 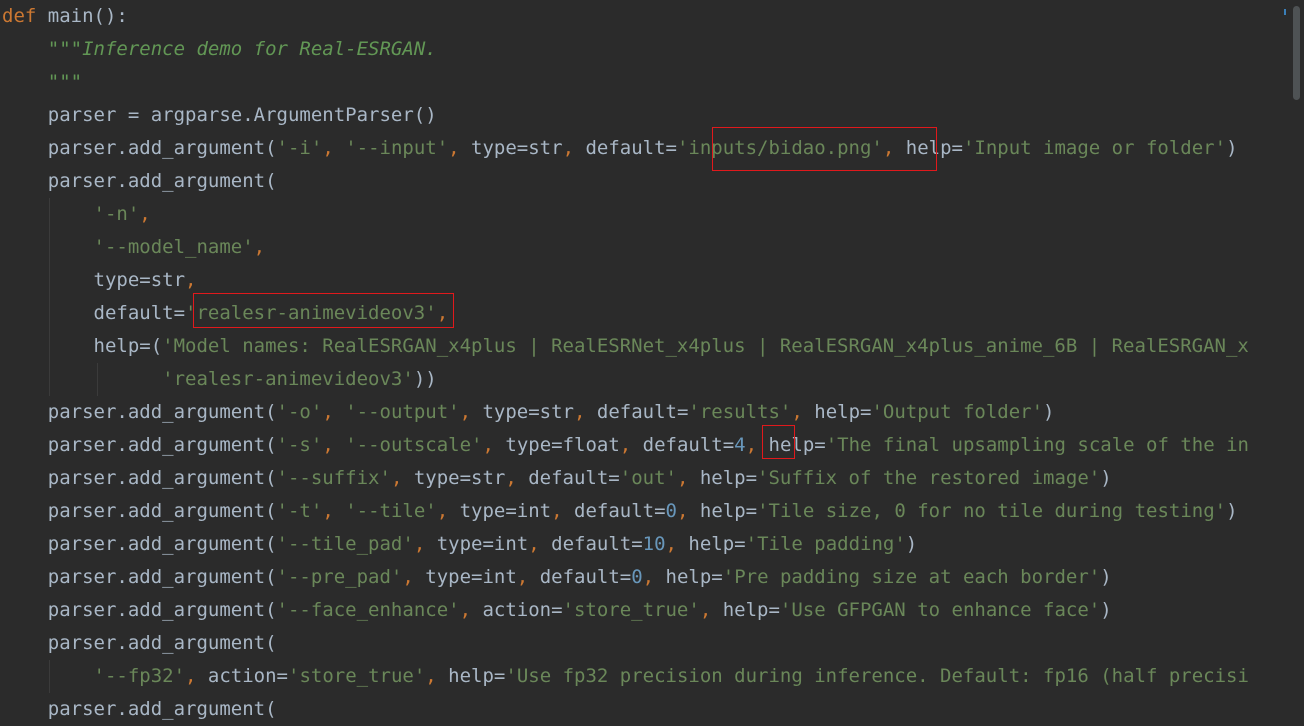 I want to click on code-token: 0, so click(x=671, y=511).